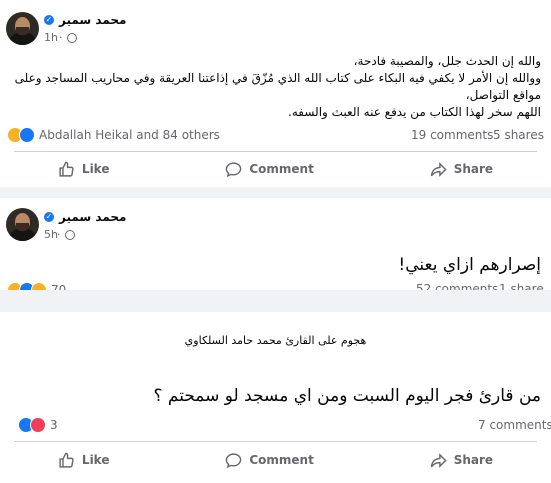 The height and width of the screenshot is (483, 551). Describe the element at coordinates (447, 61) in the screenshot. I see `post-text-line-1: والله إن الحدث جلل، والمصيبة فادحة،` at that location.